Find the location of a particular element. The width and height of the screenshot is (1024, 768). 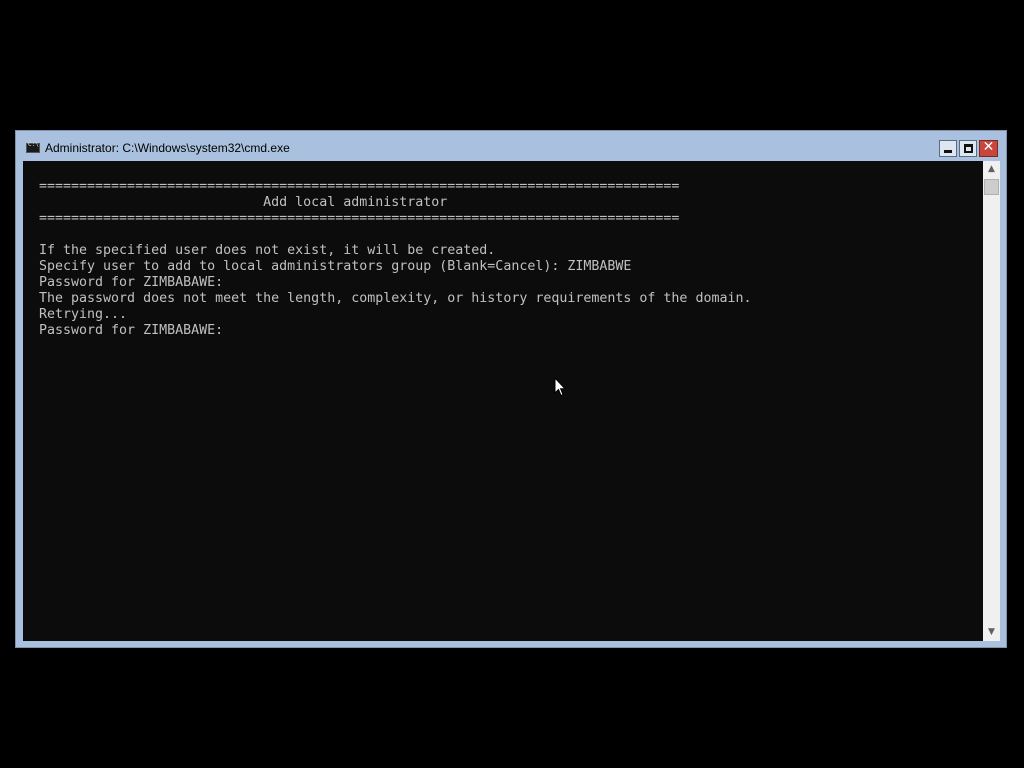

cmd-app-icon is located at coordinates (33, 147).